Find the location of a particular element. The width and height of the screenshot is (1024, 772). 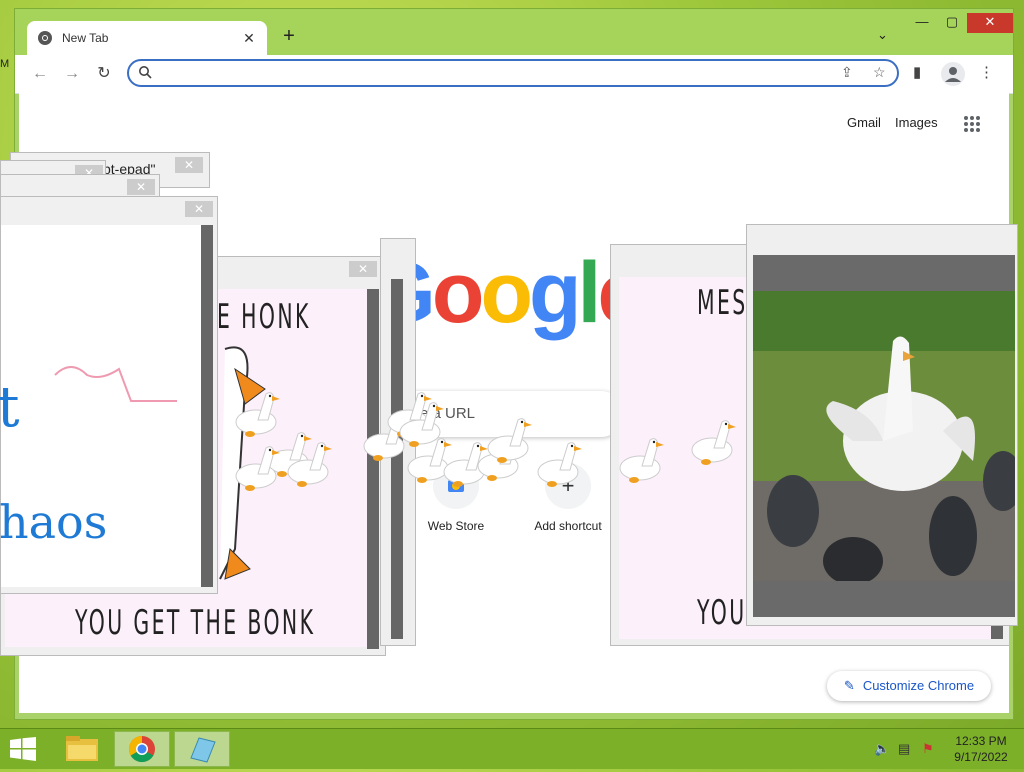

drawing-word: haos is located at coordinates (54, 522).